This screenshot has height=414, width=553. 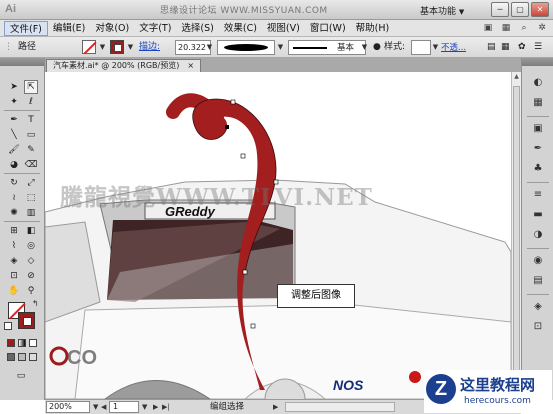 I want to click on live-paint-icon: ◈, so click(x=14, y=261).